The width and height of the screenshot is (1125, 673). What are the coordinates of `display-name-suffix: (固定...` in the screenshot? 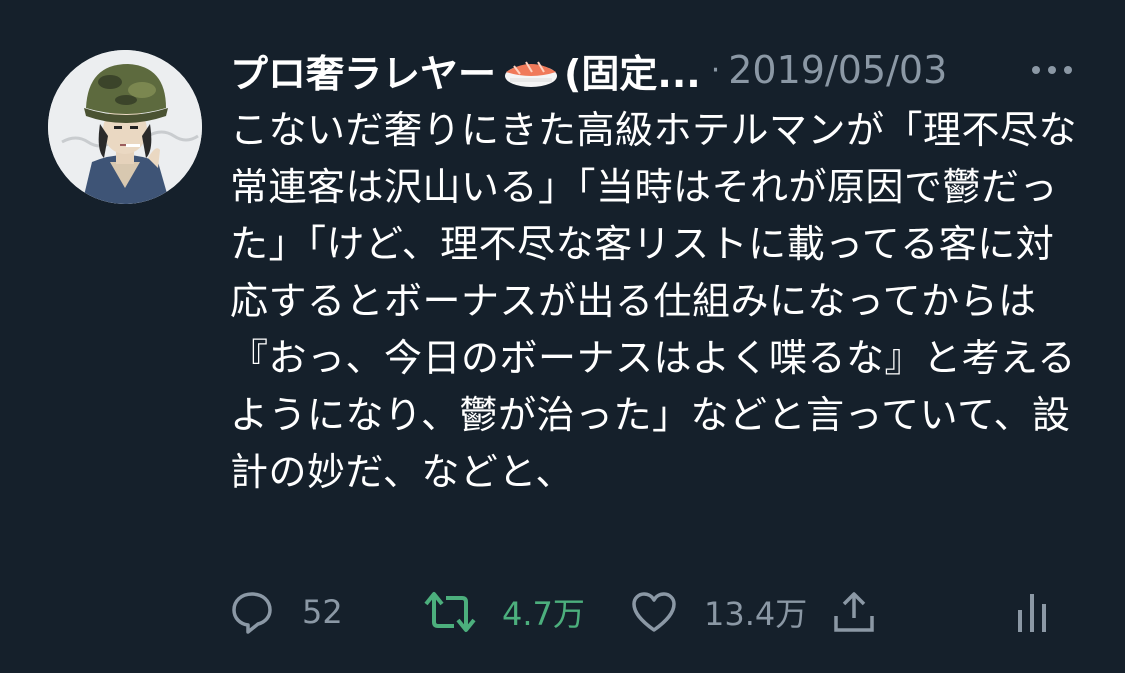 It's located at (632, 70).